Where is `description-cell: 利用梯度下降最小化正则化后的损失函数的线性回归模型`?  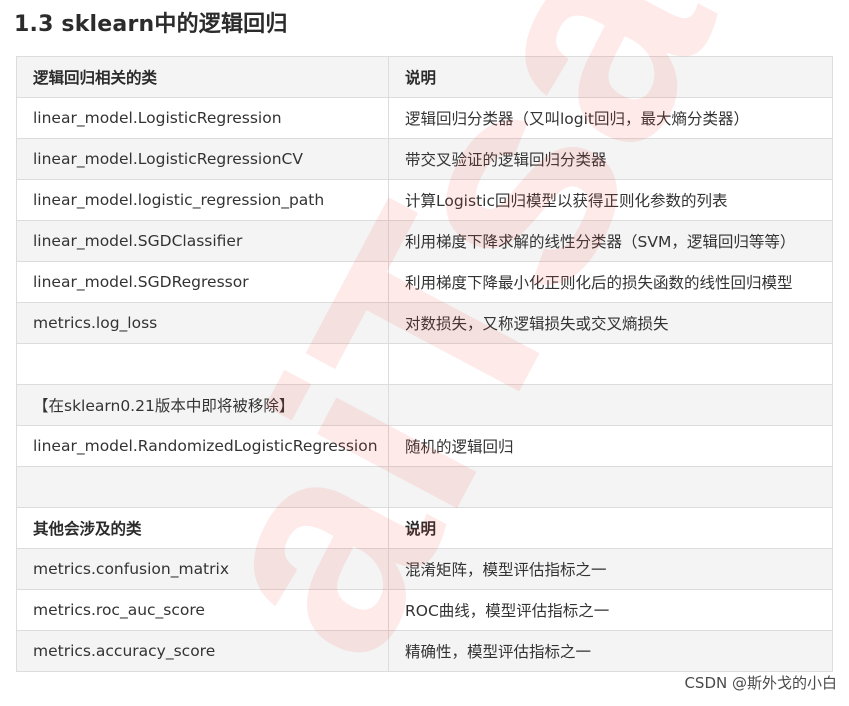
description-cell: 利用梯度下降最小化正则化后的损失函数的线性回归模型 is located at coordinates (610, 282).